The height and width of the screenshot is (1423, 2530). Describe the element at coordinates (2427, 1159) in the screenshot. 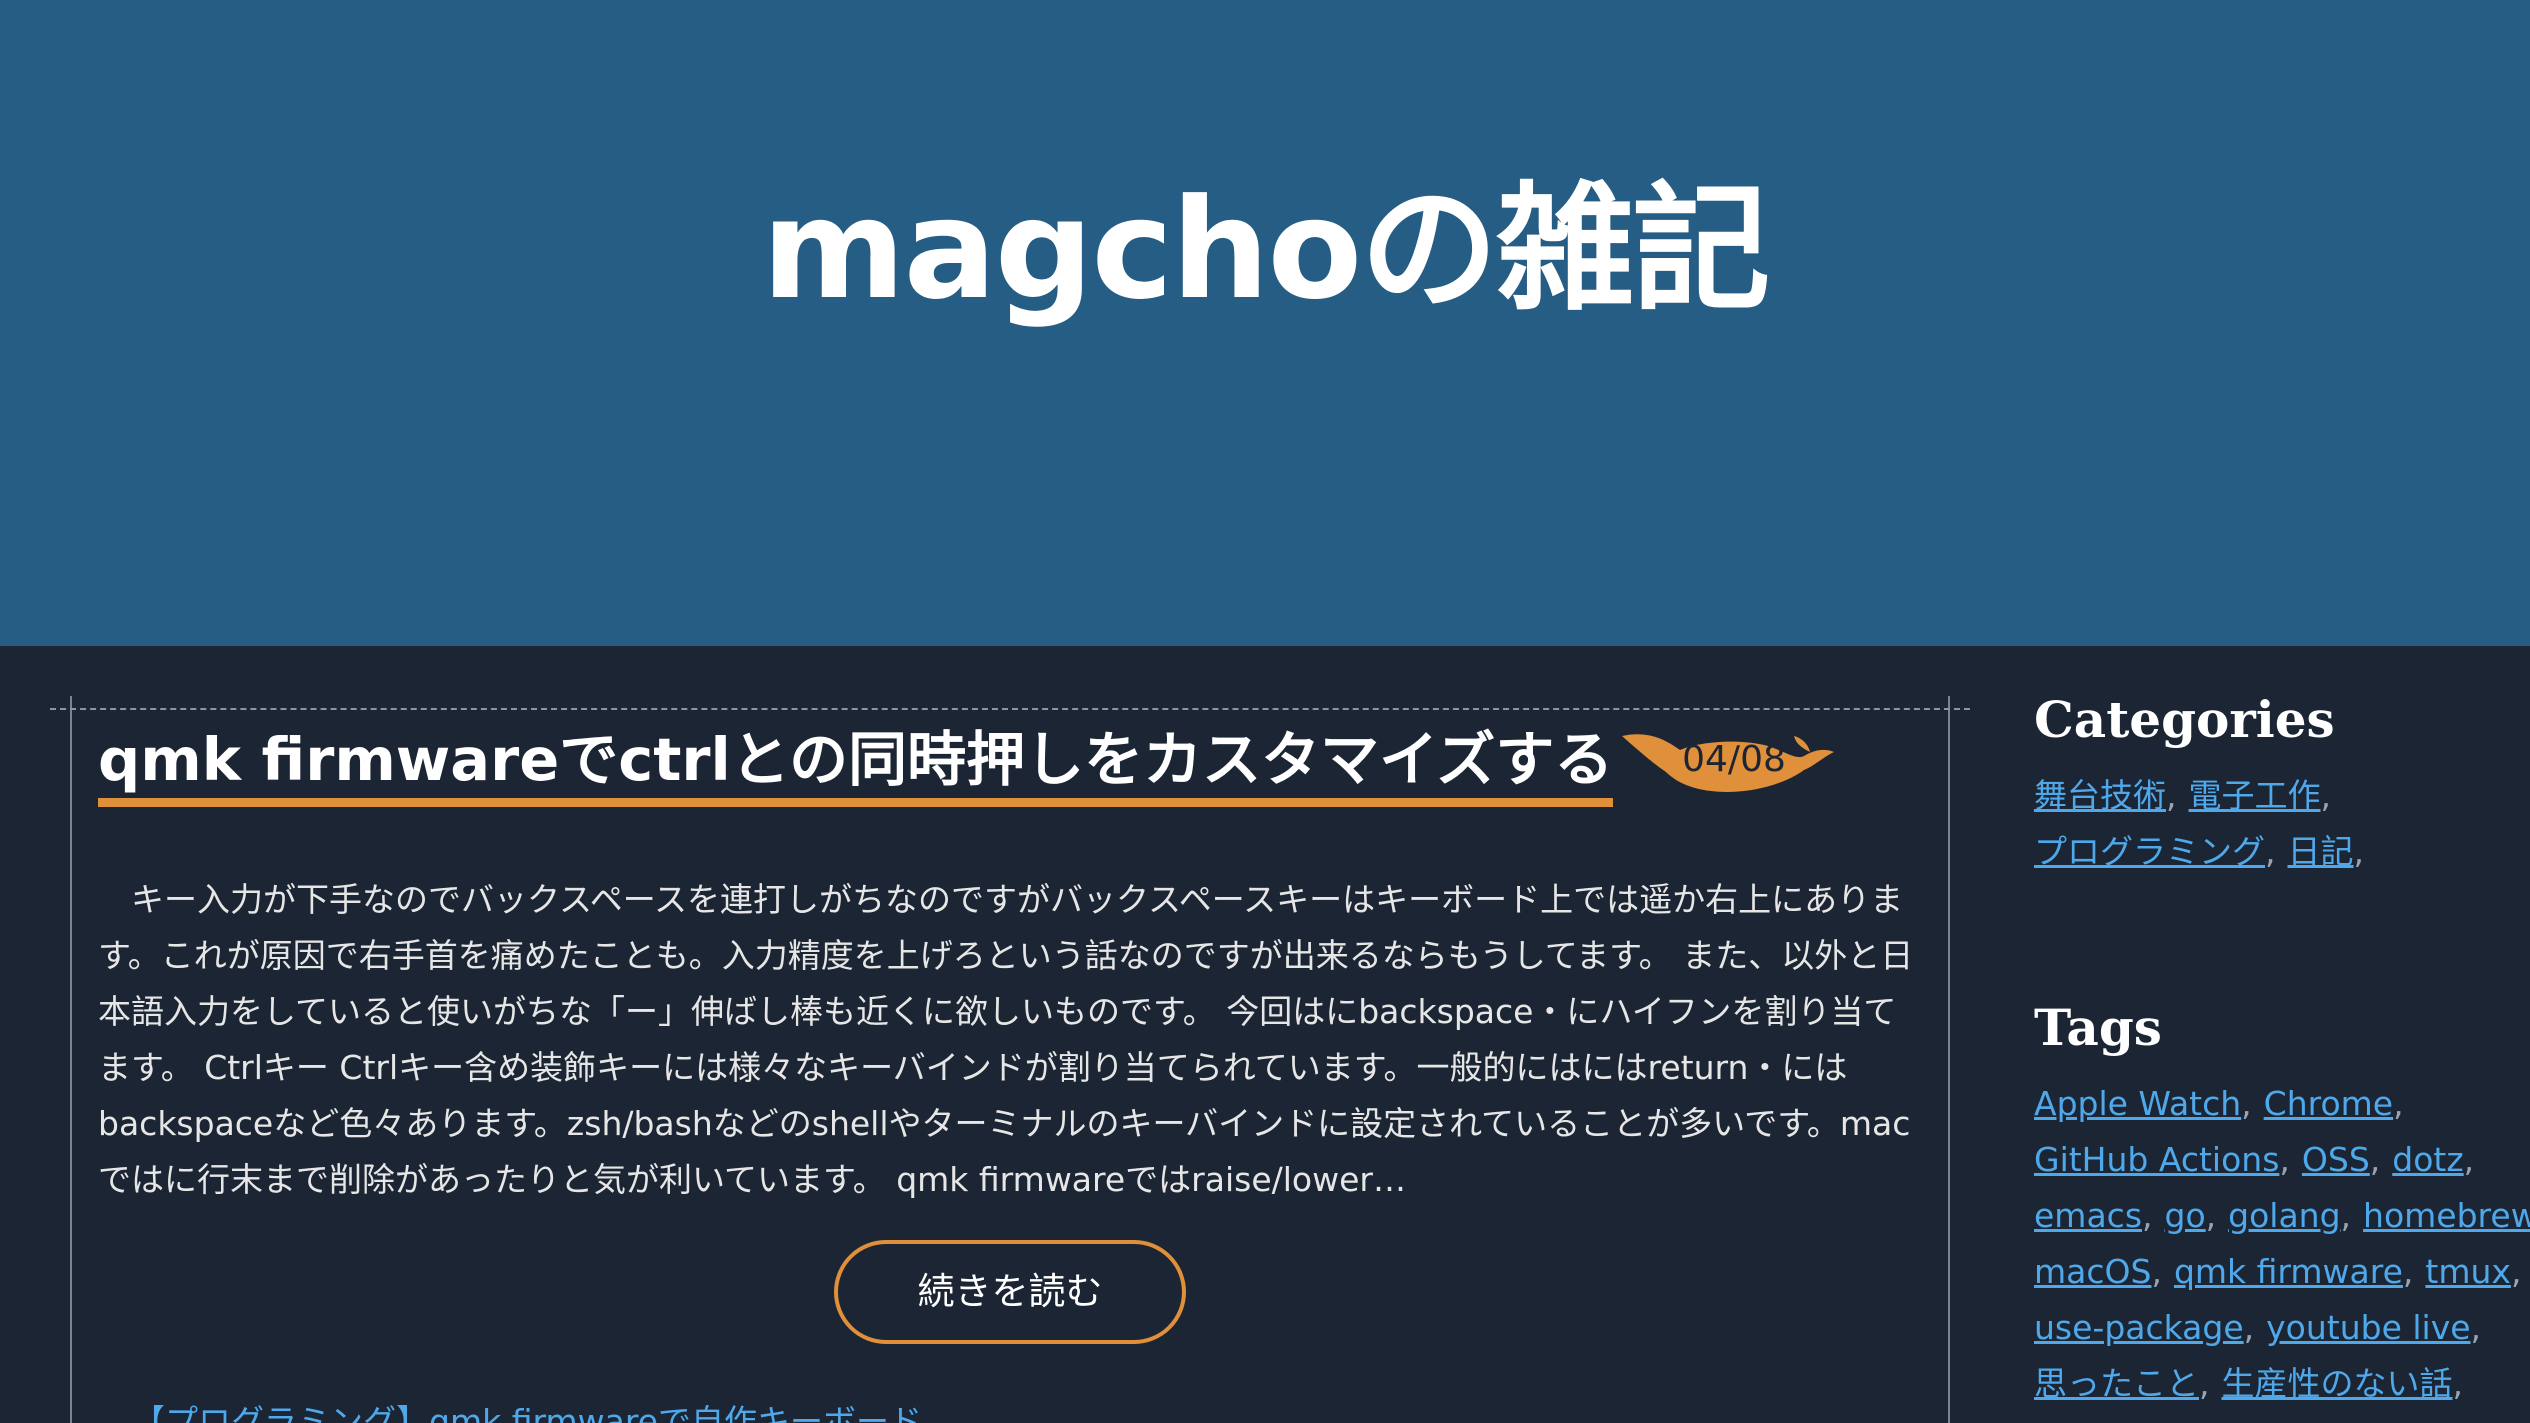

I see `tag-link: dotz` at that location.